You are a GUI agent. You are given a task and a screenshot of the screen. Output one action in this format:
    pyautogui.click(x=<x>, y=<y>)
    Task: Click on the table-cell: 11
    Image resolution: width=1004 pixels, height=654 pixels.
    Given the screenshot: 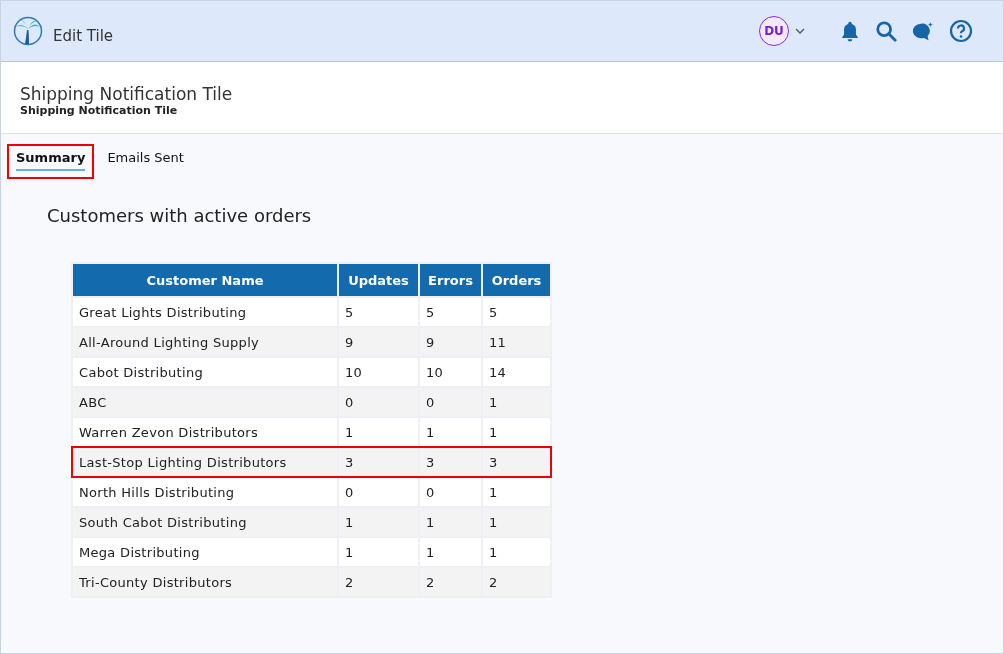 What is the action you would take?
    pyautogui.click(x=516, y=342)
    